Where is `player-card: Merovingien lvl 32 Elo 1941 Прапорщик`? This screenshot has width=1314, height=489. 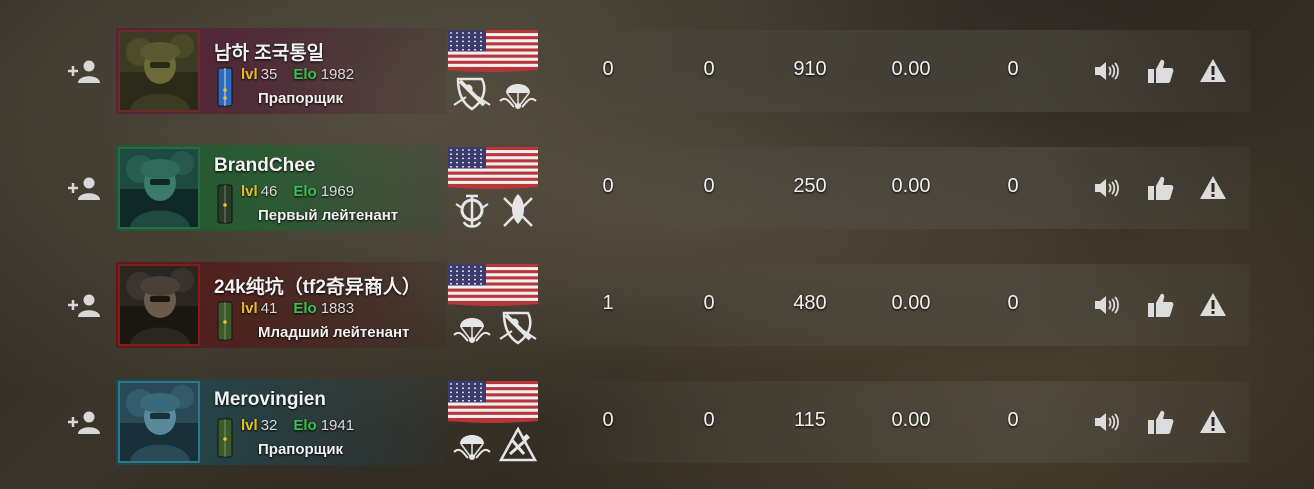
player-card: Merovingien lvl 32 Elo 1941 Прапорщик is located at coordinates (281, 422).